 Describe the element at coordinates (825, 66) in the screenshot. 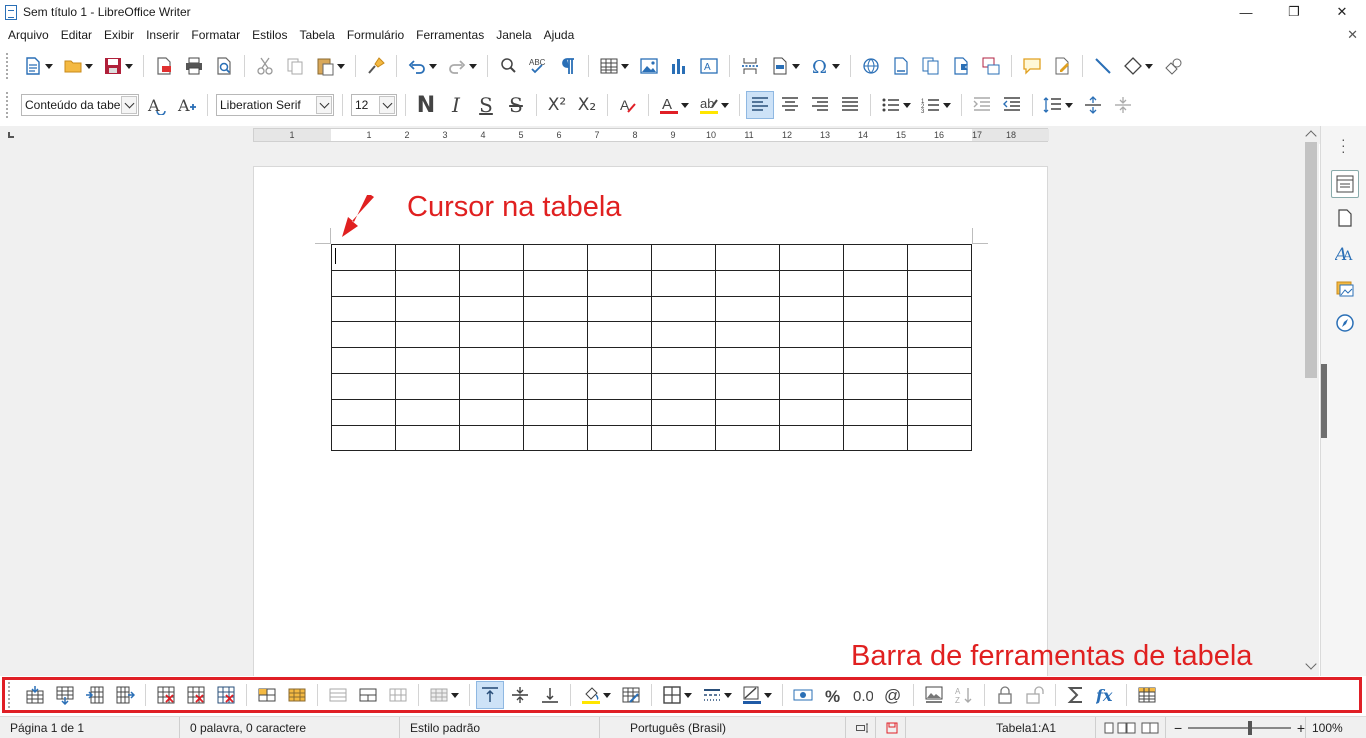

I see `insert-special-character-icon: Ω` at that location.